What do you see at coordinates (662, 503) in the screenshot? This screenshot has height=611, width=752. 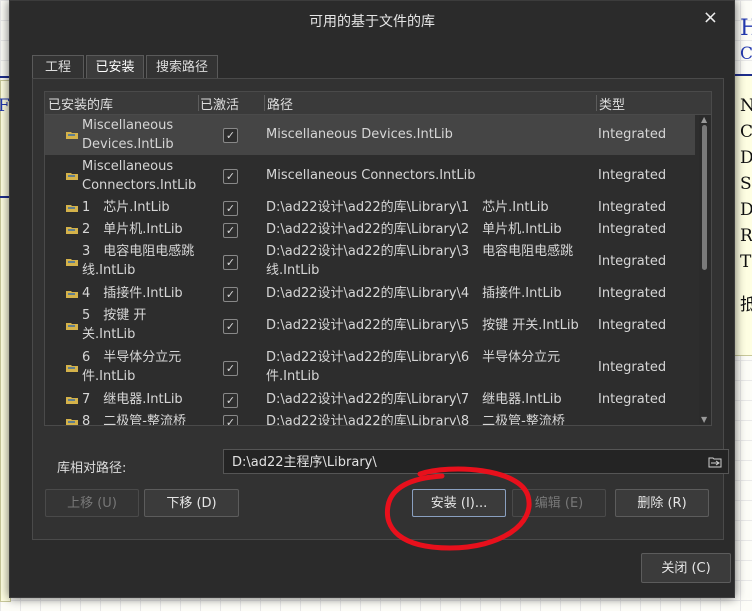 I see `remove-button: 删除 (R)` at bounding box center [662, 503].